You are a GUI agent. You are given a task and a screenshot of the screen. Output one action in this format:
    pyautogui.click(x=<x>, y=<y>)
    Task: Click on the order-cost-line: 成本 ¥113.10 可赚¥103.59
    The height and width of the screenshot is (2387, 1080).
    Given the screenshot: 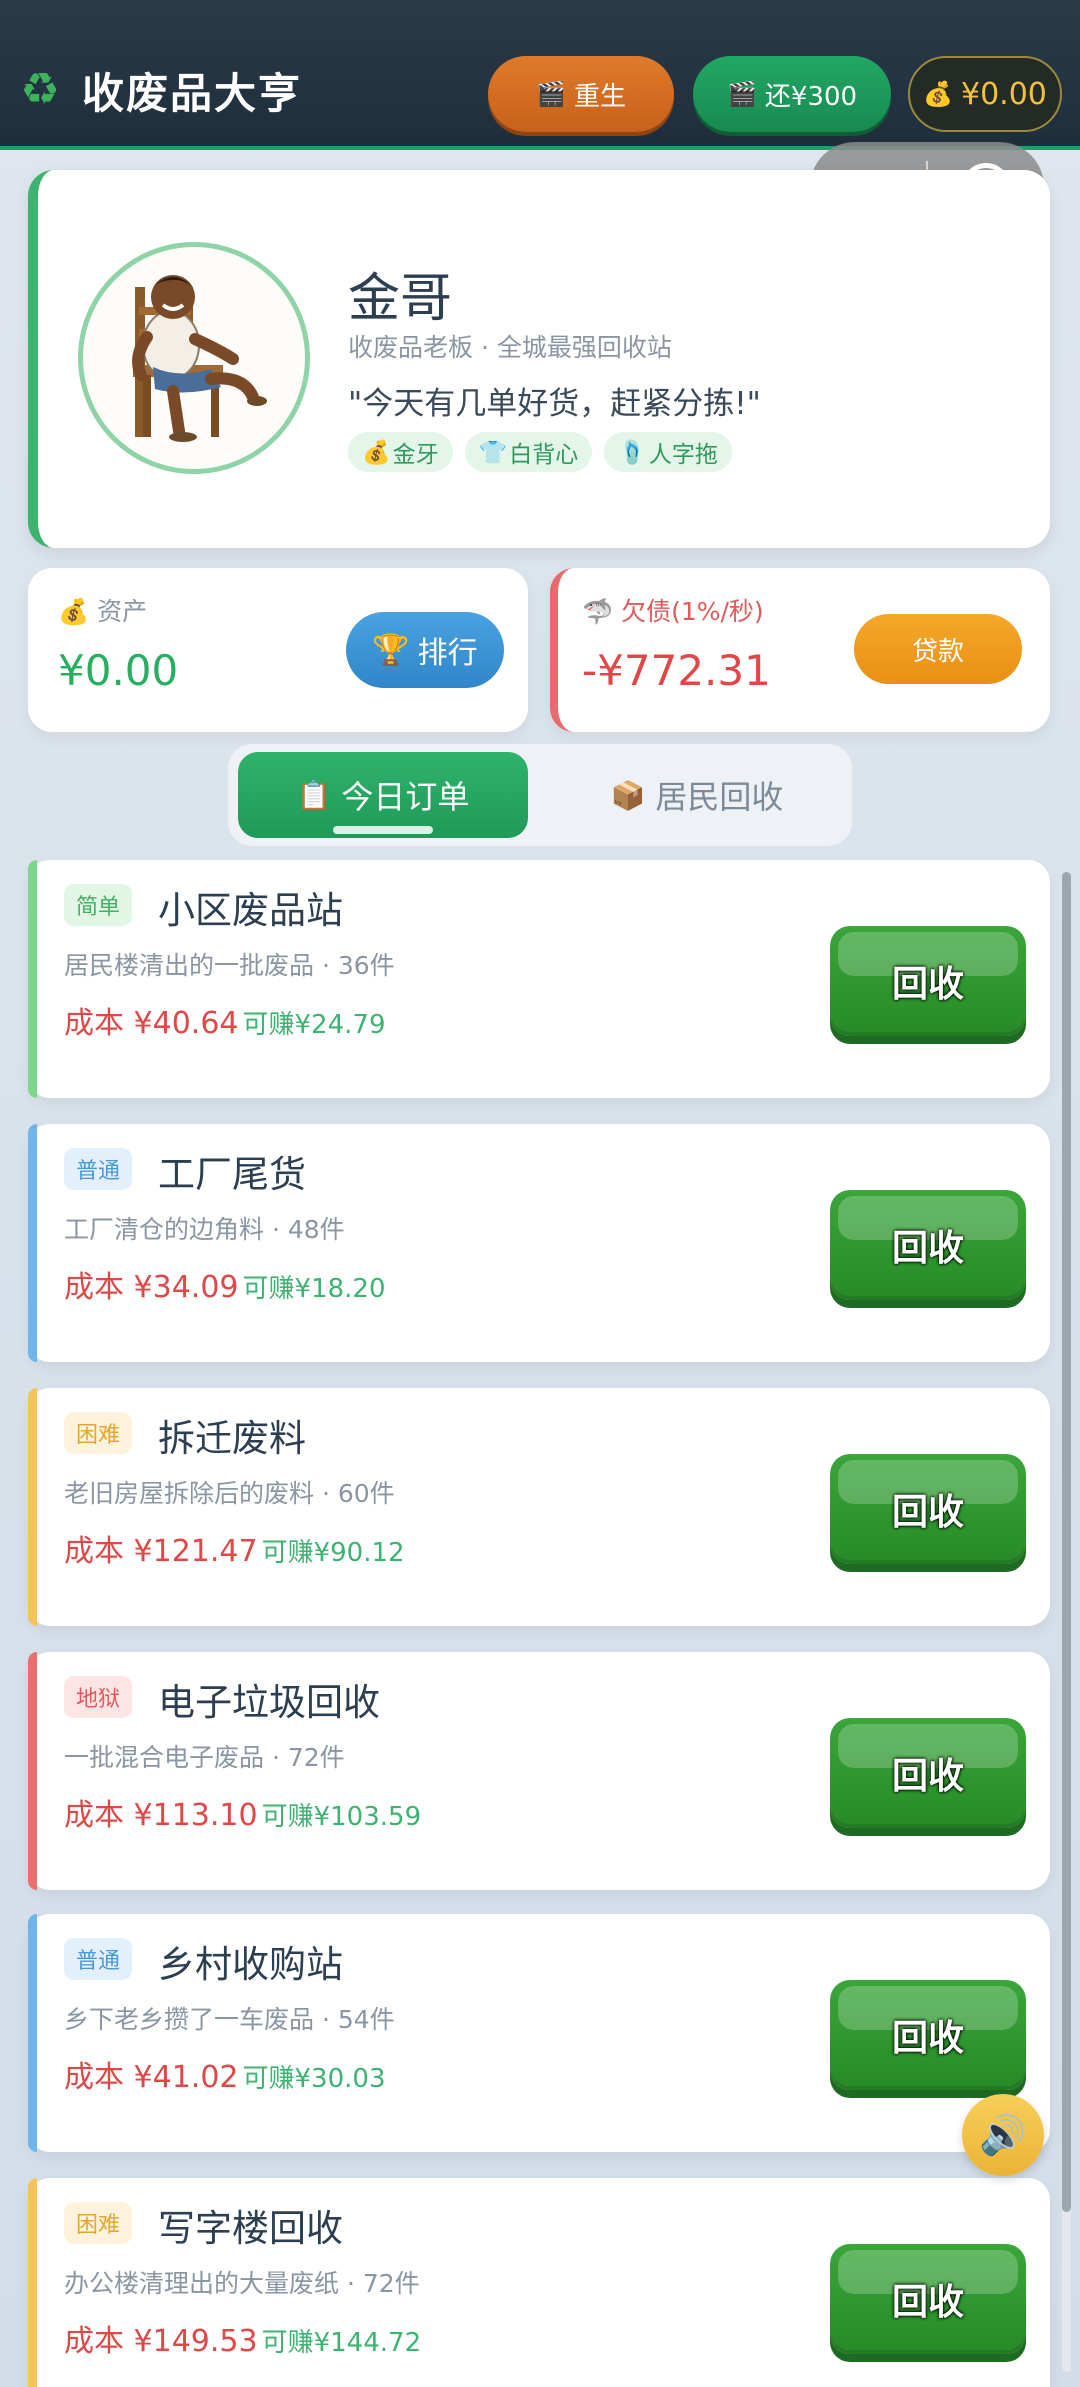 What is the action you would take?
    pyautogui.click(x=242, y=1812)
    